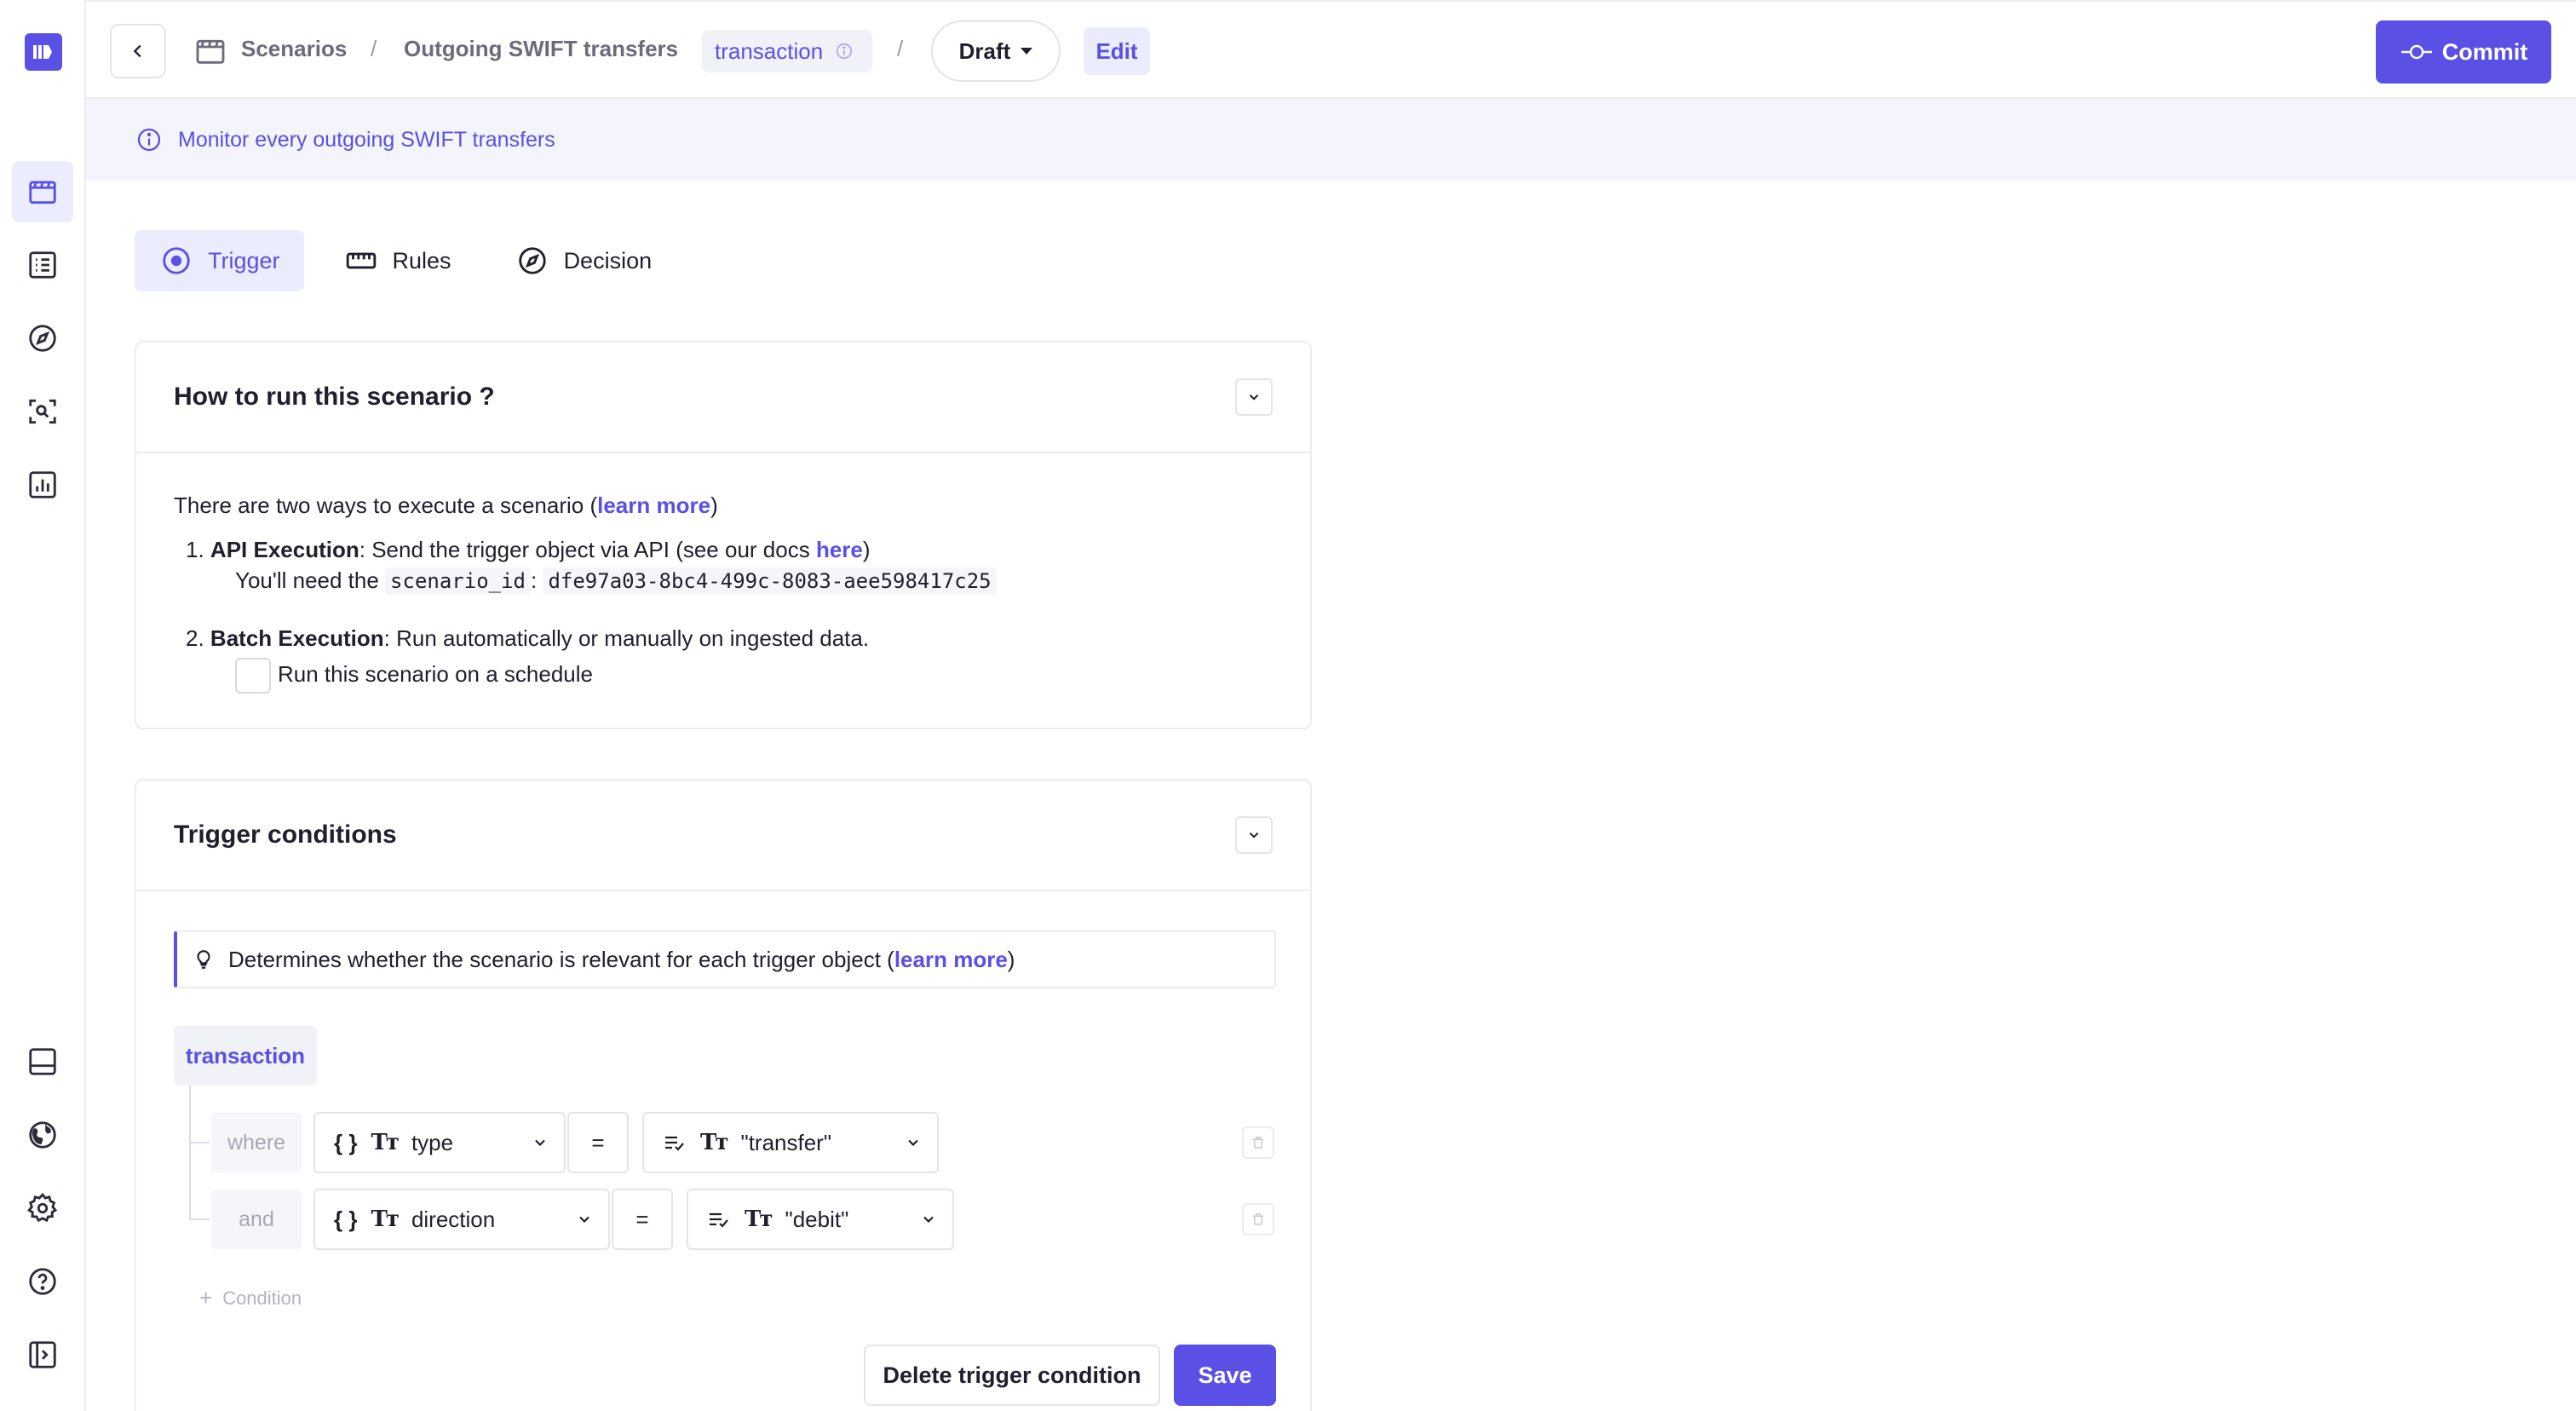  I want to click on description-banner: Monitor every outgoing SWIFT transfers, so click(1331, 140).